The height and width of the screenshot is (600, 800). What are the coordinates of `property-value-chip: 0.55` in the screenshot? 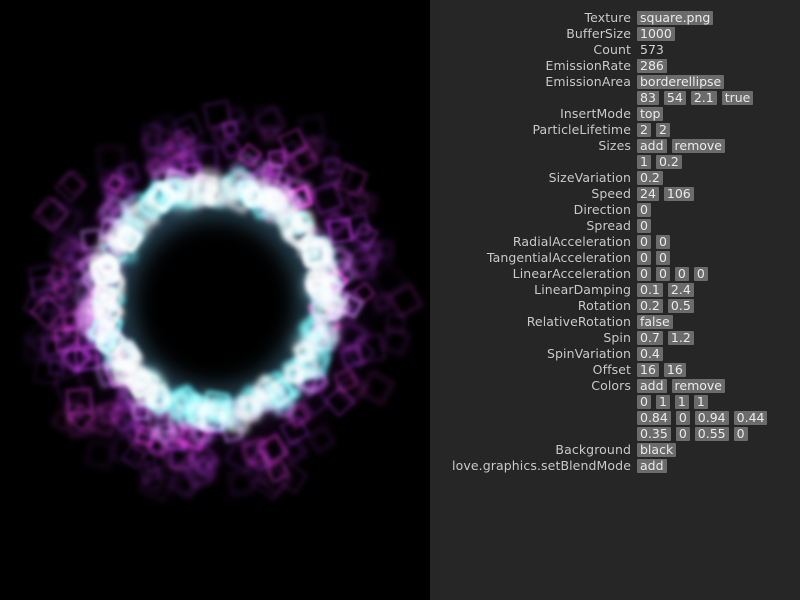 It's located at (711, 434).